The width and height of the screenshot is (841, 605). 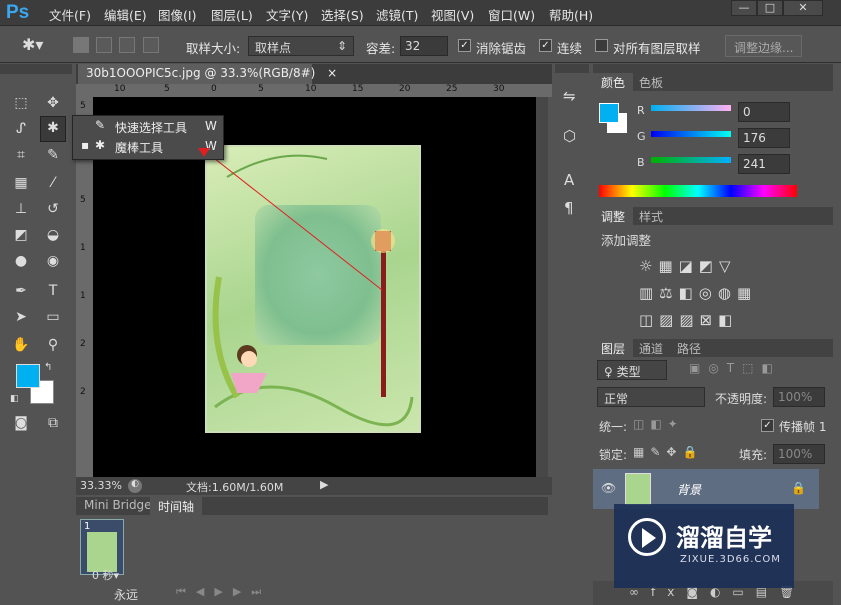 What do you see at coordinates (21, 209) in the screenshot?
I see `clone-stamp-tool-icon: ⊥` at bounding box center [21, 209].